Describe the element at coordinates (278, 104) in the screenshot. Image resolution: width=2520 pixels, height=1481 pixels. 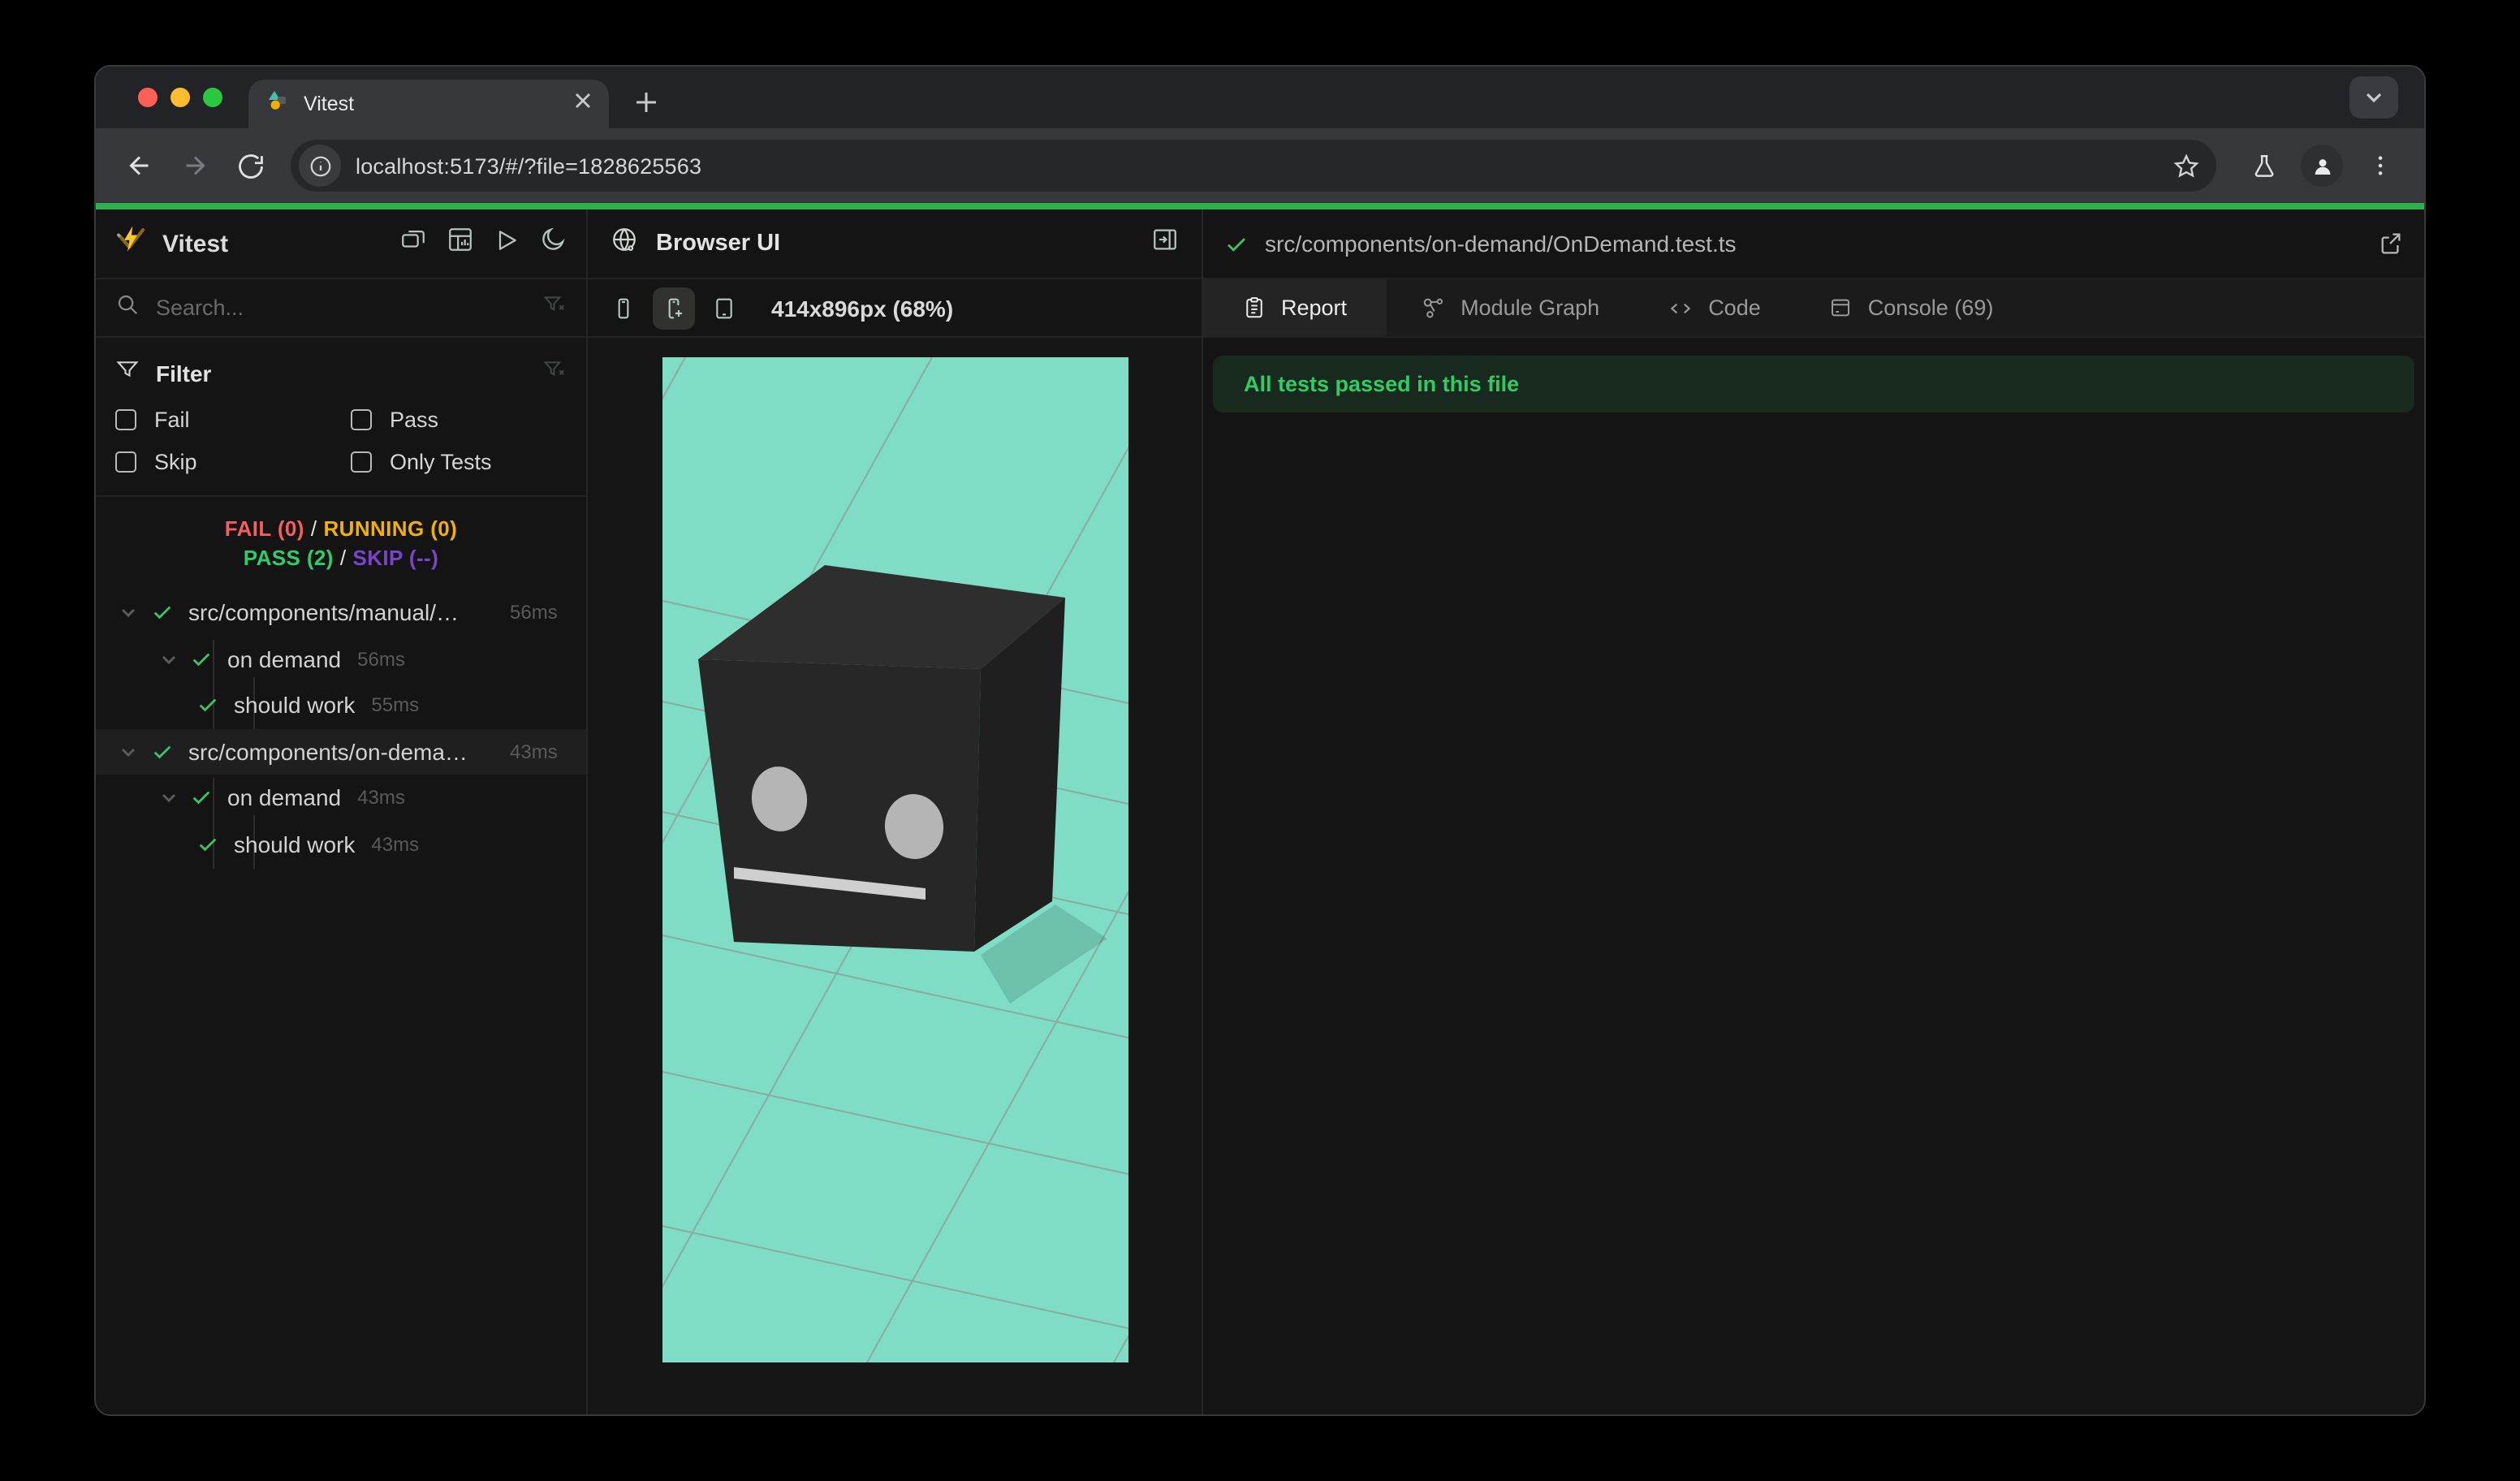
I see `vitest-favicon-icon` at that location.